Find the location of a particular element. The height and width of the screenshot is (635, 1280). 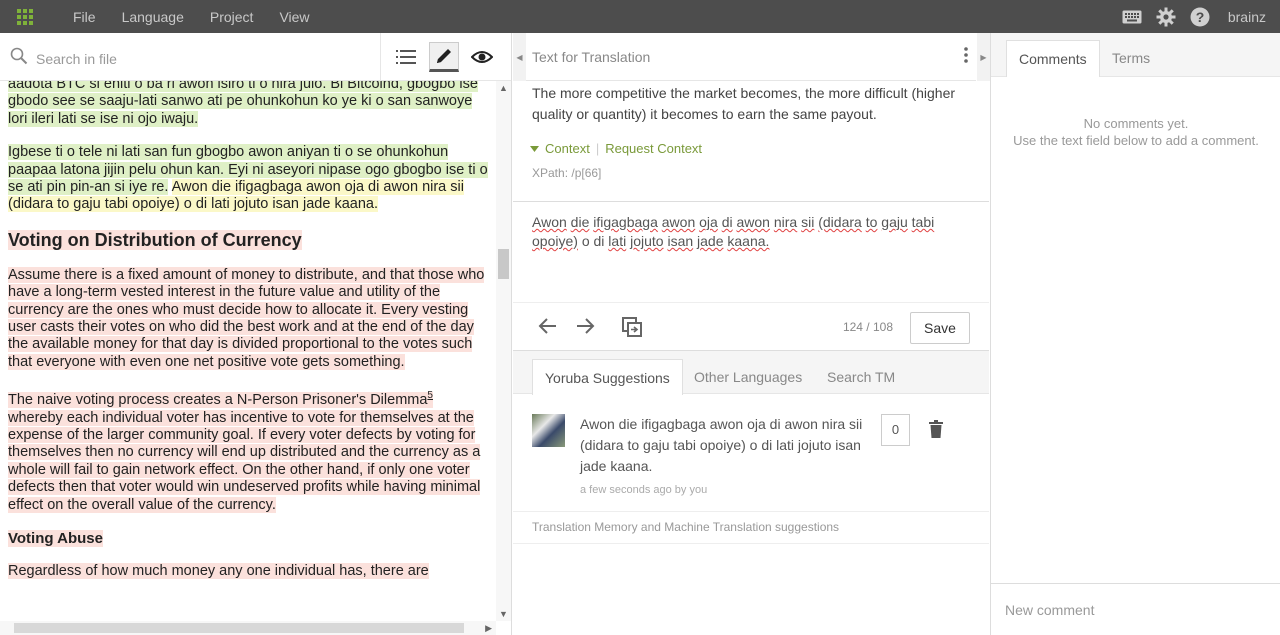

save-button: Save is located at coordinates (940, 328).